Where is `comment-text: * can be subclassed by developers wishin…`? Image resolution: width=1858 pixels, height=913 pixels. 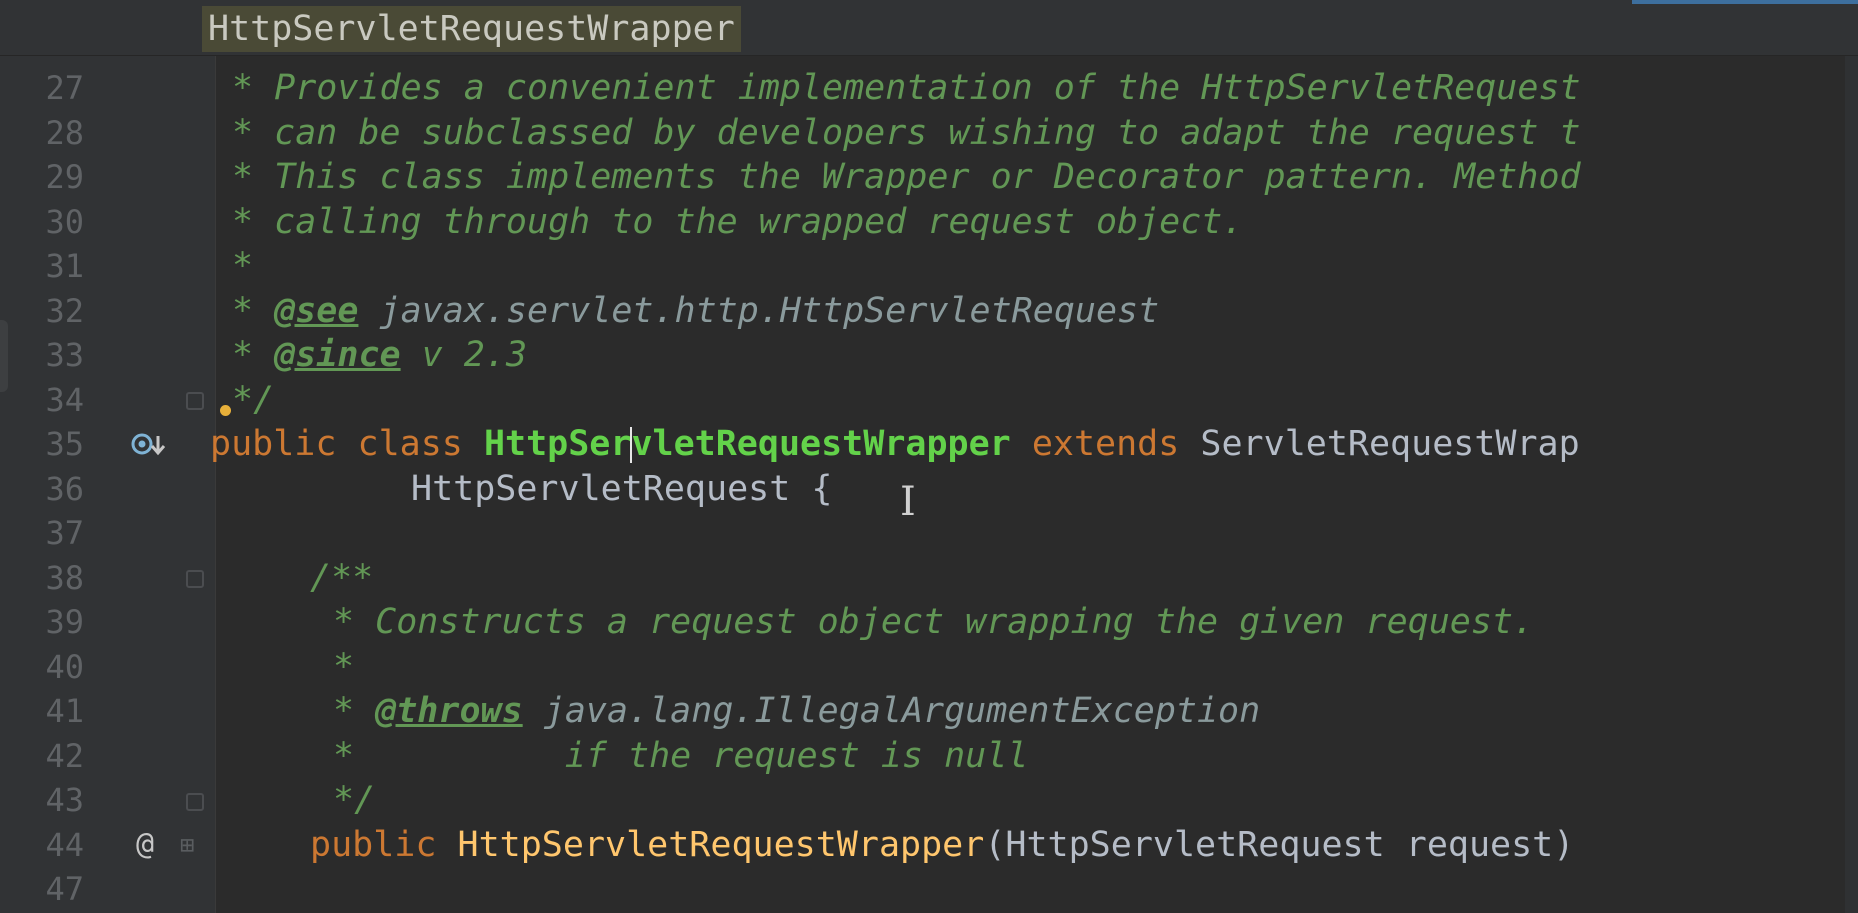 comment-text: * can be subclassed by developers wishin… is located at coordinates (906, 132).